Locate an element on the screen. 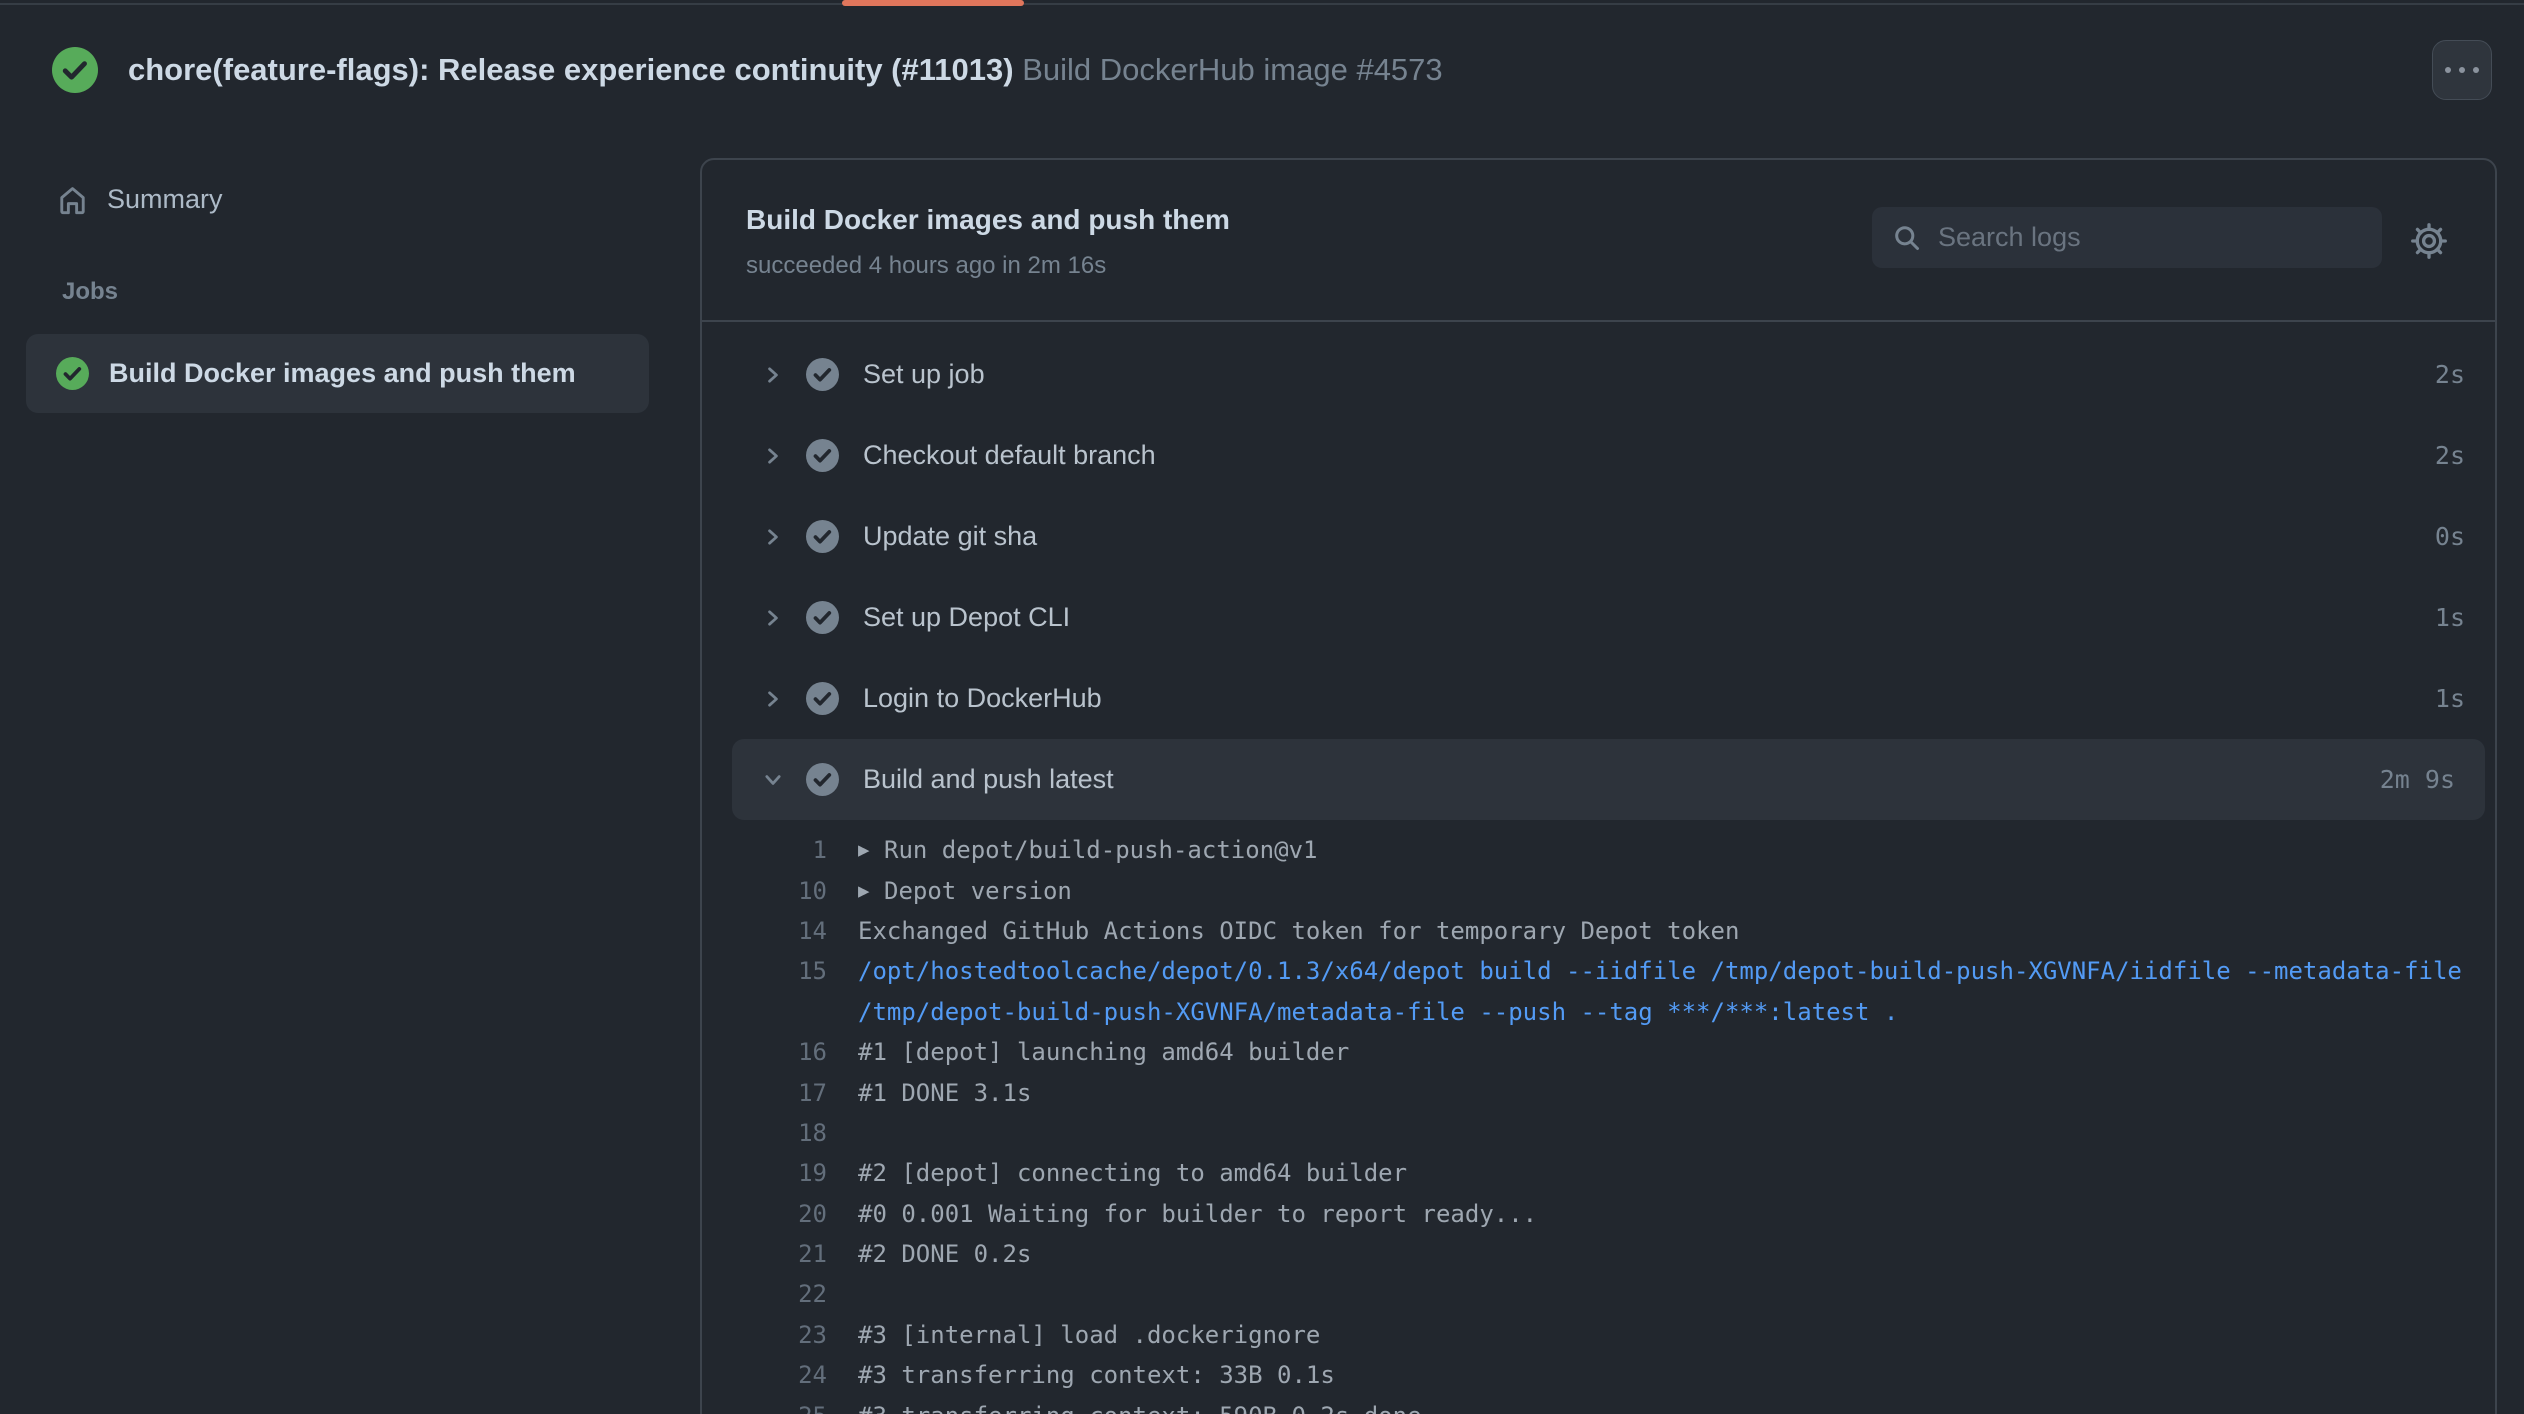  step-duration: 2m 9s is located at coordinates (2417, 779).